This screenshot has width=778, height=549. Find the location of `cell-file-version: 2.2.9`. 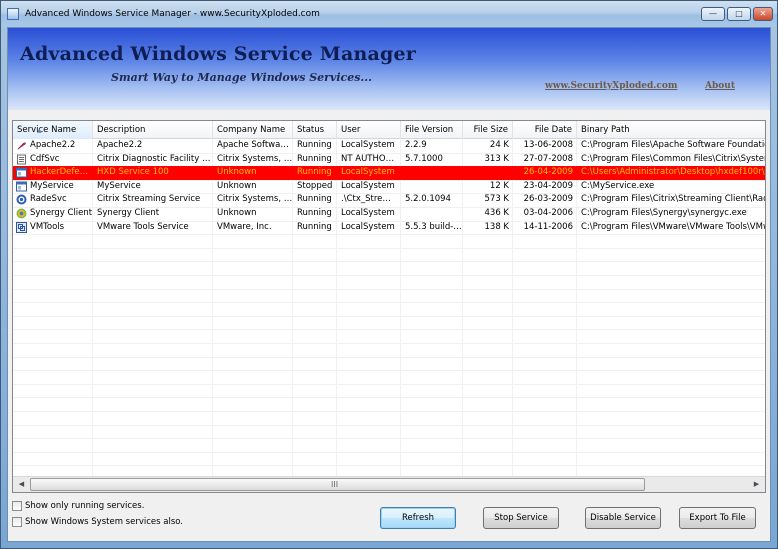

cell-file-version: 2.2.9 is located at coordinates (416, 145).